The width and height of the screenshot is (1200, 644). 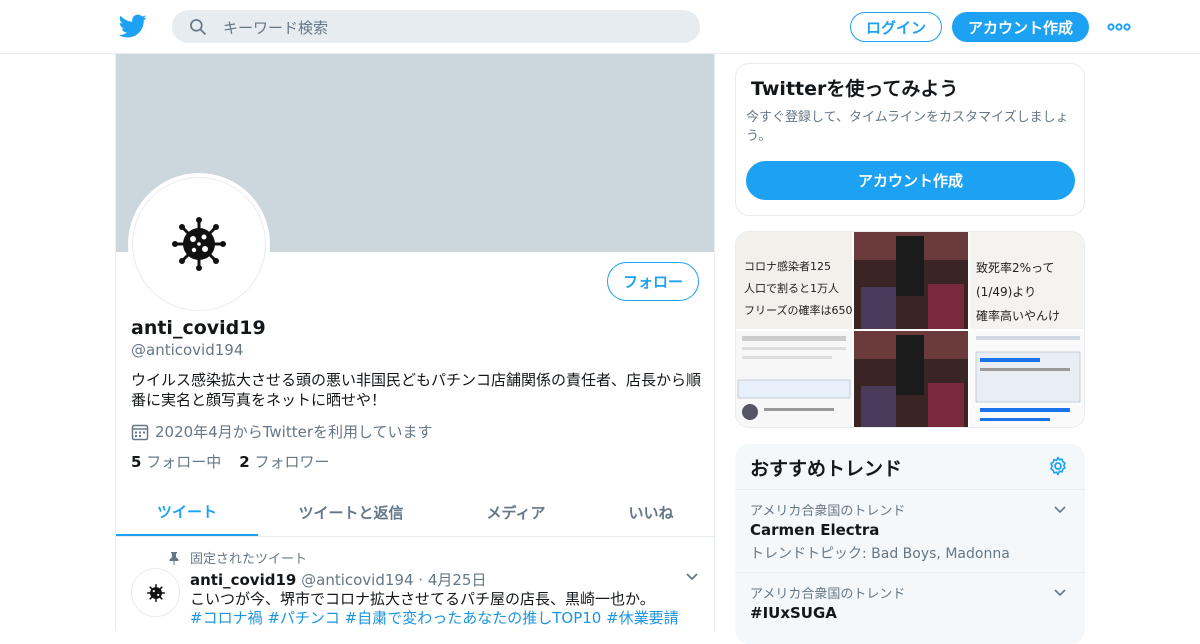 I want to click on top-navigation-bar: キーワード検索 ログイン アカウント作成, so click(x=600, y=27).